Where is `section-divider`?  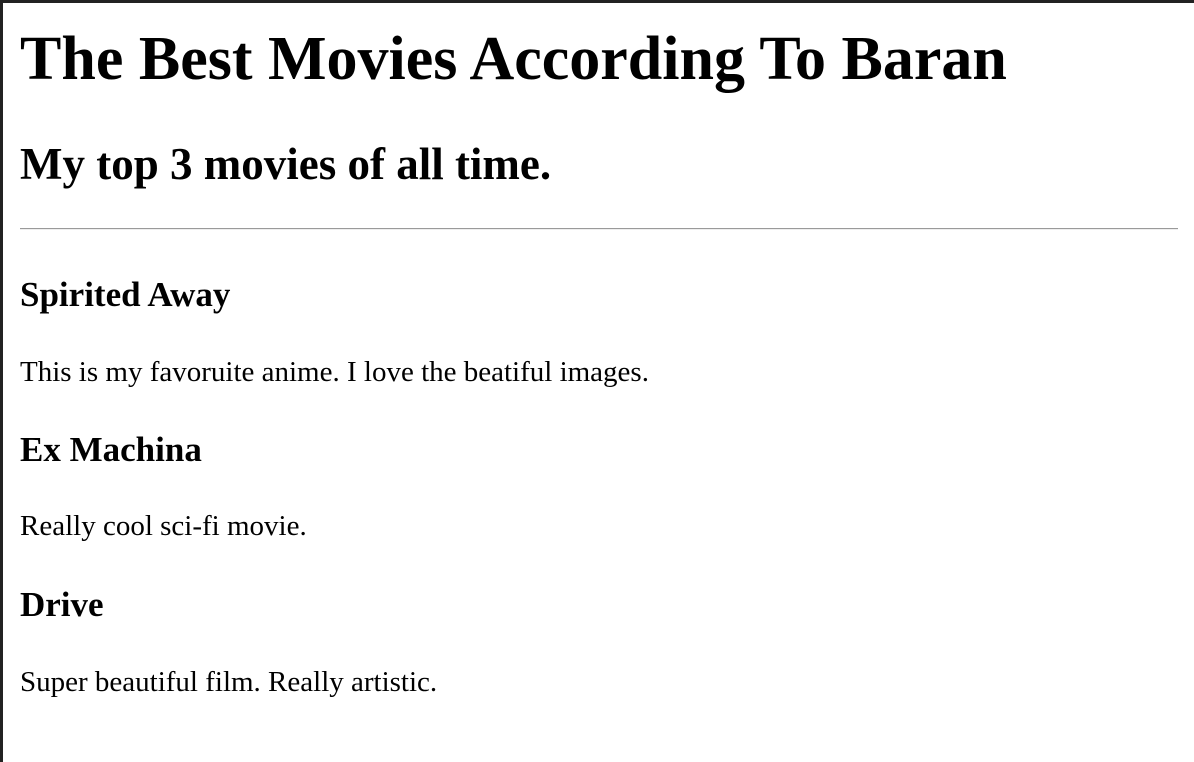 section-divider is located at coordinates (599, 229).